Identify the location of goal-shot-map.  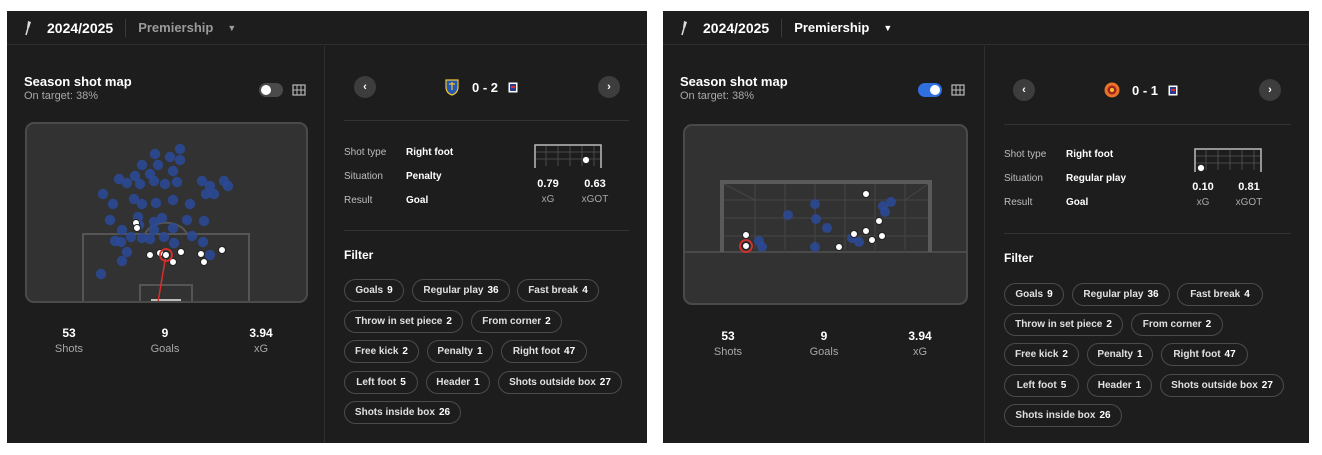
(825, 214).